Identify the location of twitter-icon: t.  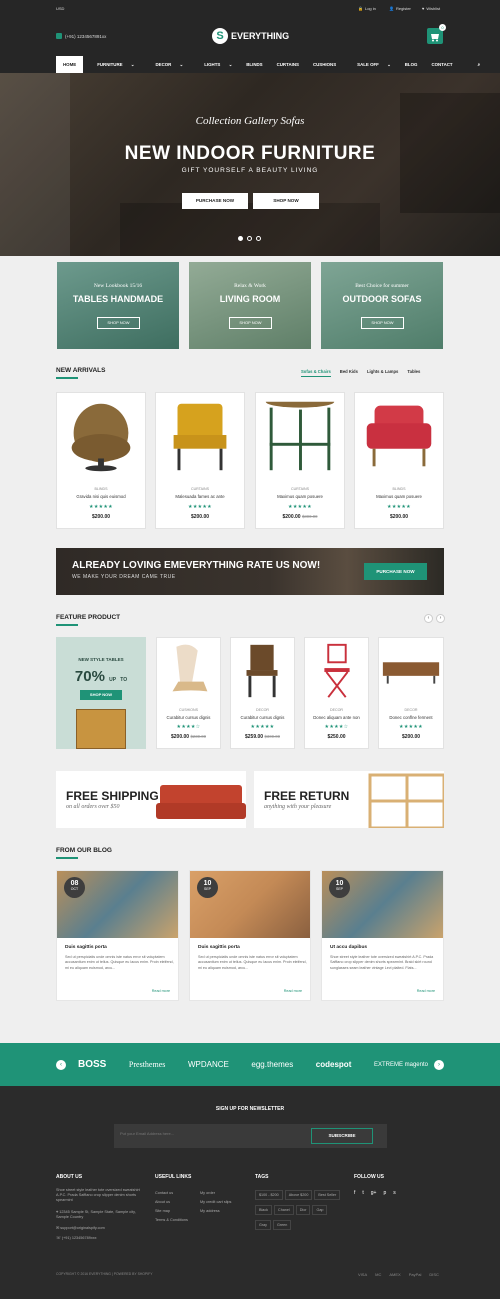
(362, 1193).